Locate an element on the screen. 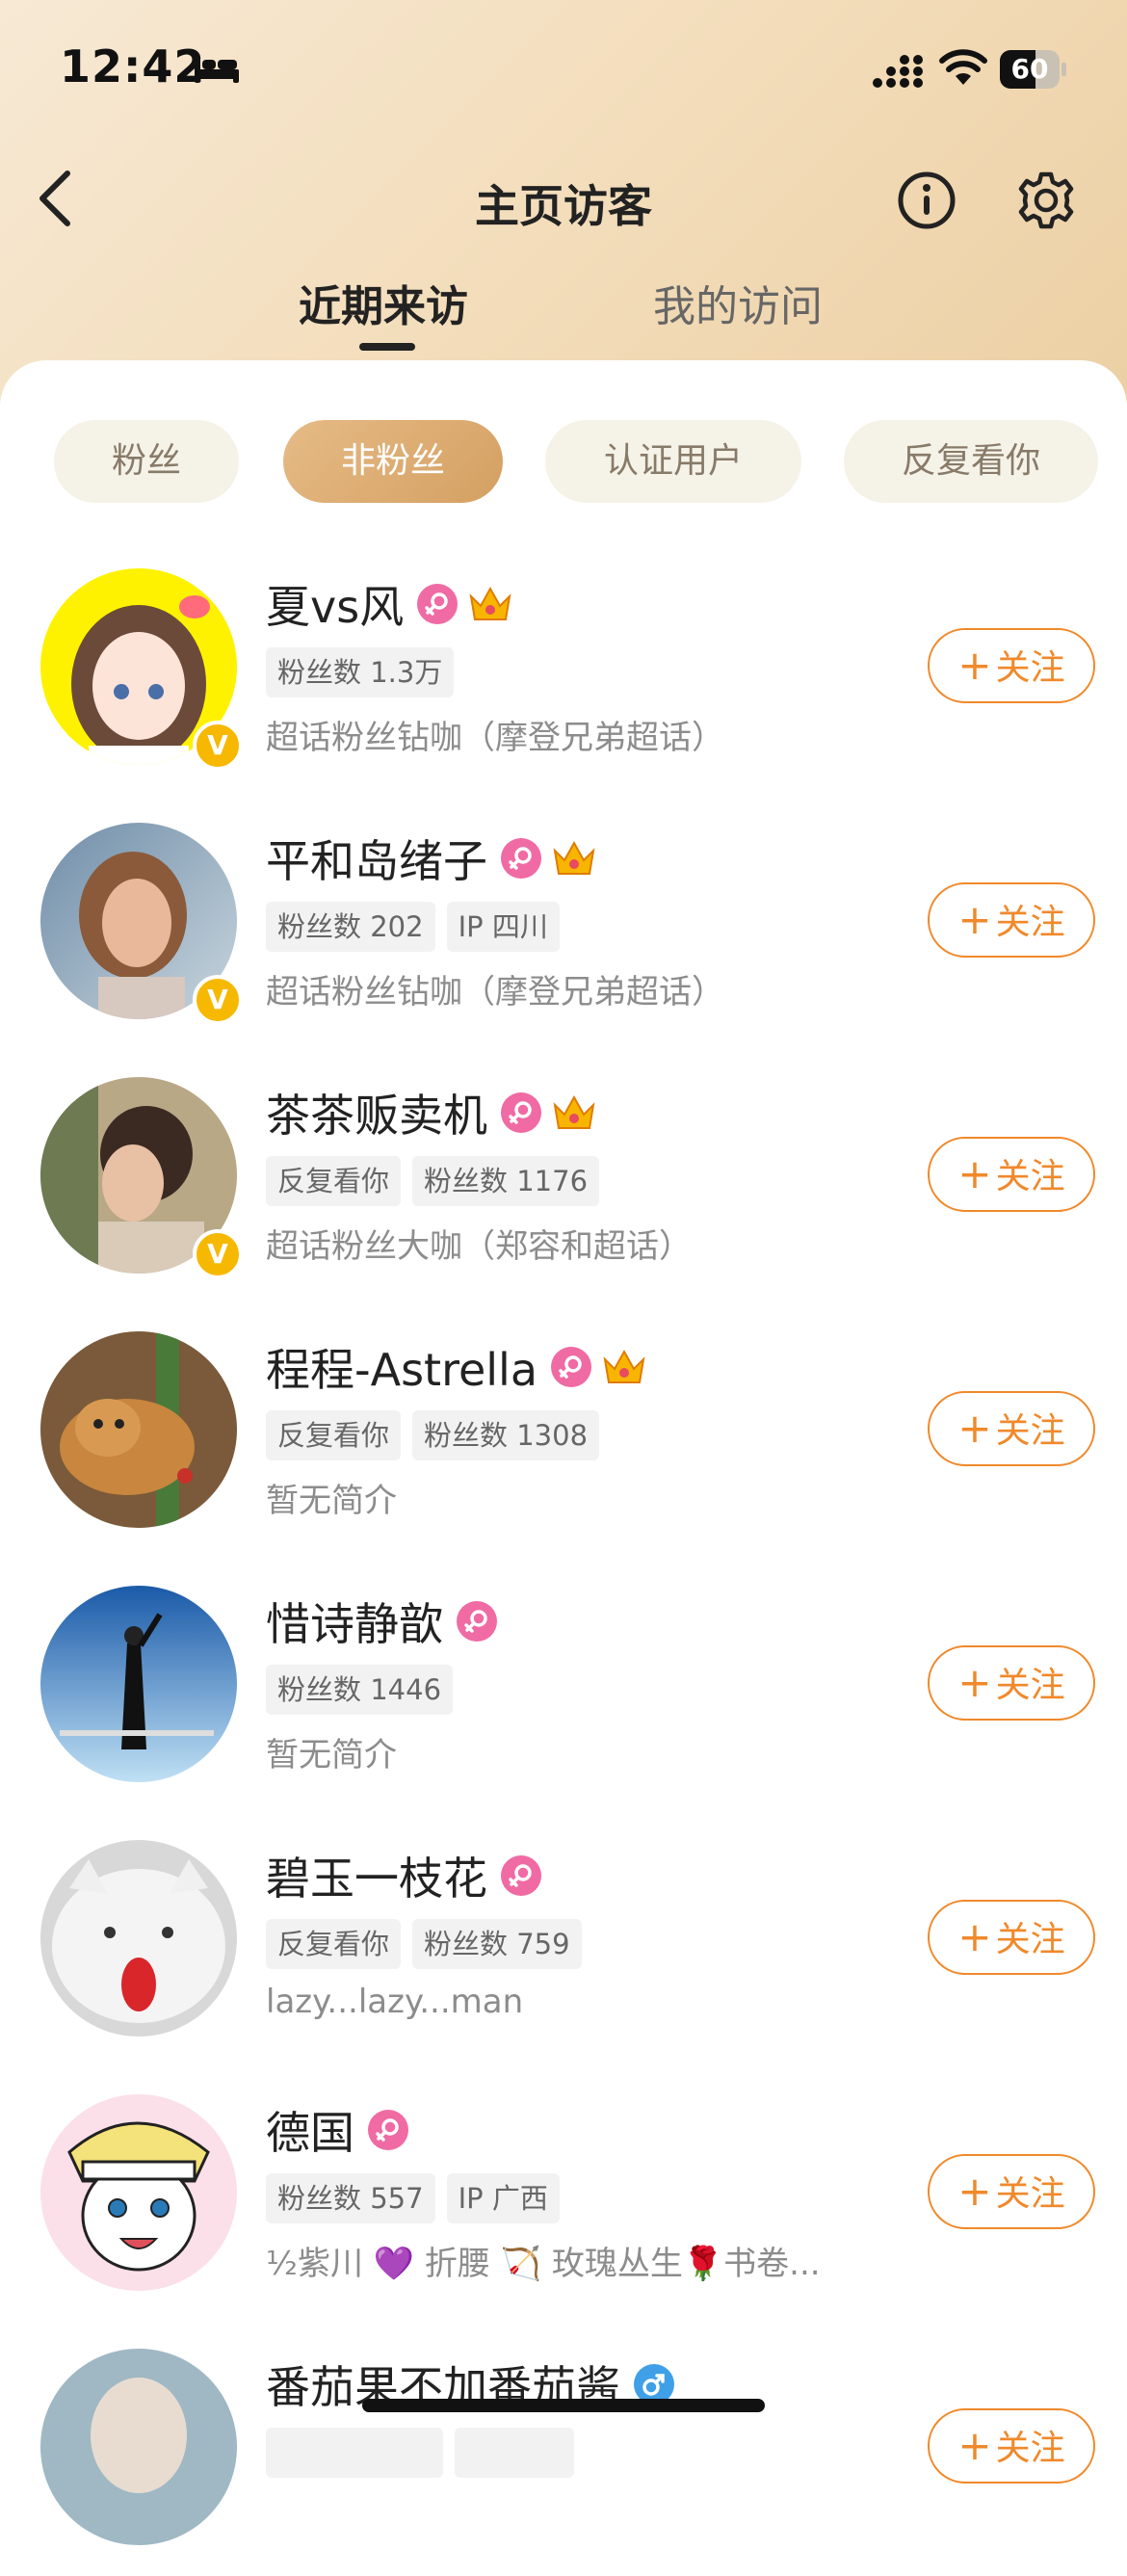 The image size is (1127, 2576). battery-level: 60 is located at coordinates (1029, 69).